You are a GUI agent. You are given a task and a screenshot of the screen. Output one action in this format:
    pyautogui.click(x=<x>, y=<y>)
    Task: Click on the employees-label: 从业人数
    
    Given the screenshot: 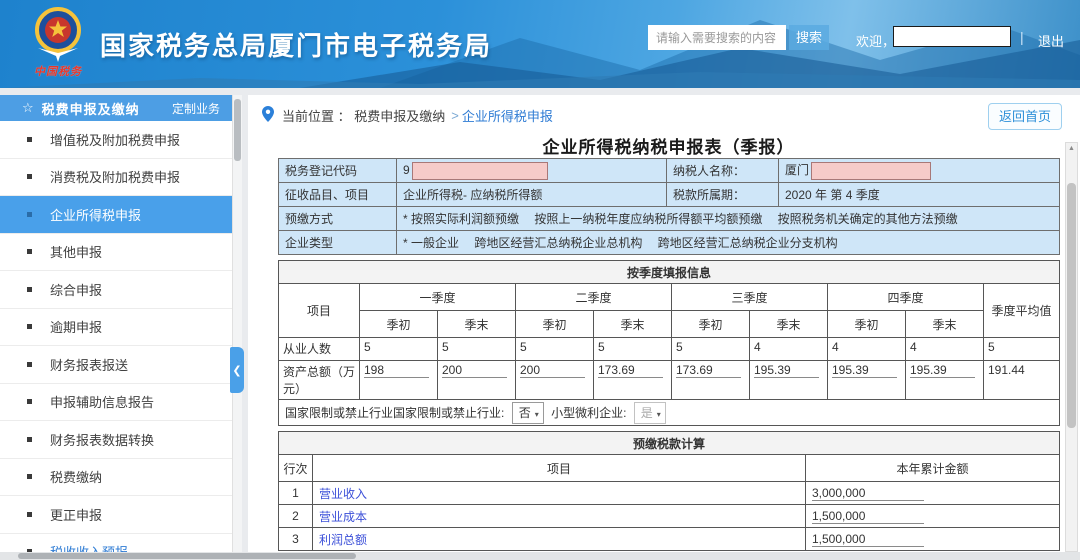 What is the action you would take?
    pyautogui.click(x=319, y=349)
    